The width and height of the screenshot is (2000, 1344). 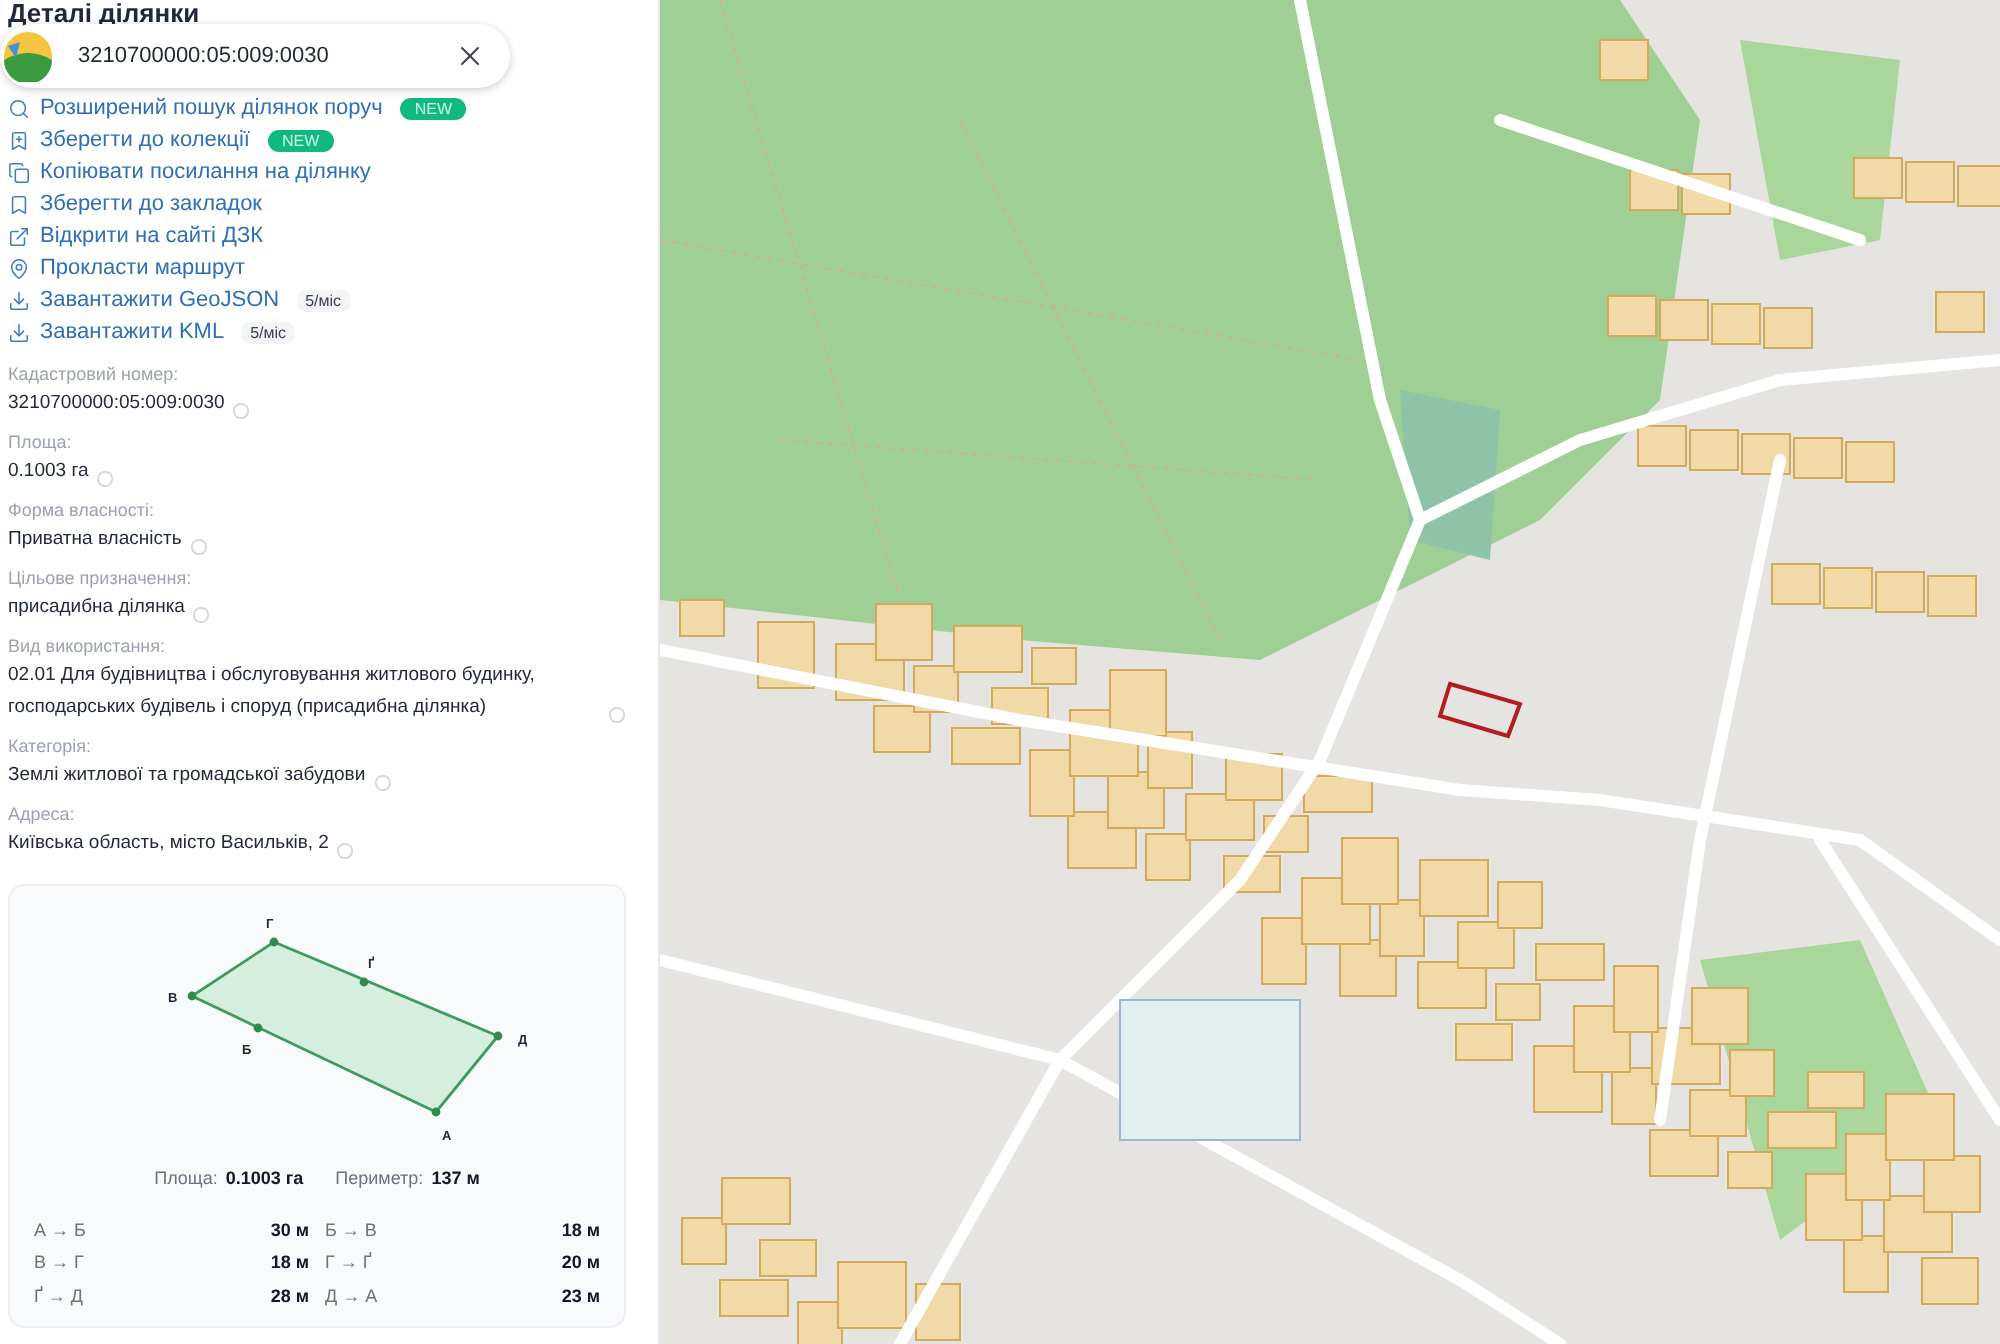 I want to click on cadastral-number: 3210700000:05:009:0030, so click(x=204, y=56).